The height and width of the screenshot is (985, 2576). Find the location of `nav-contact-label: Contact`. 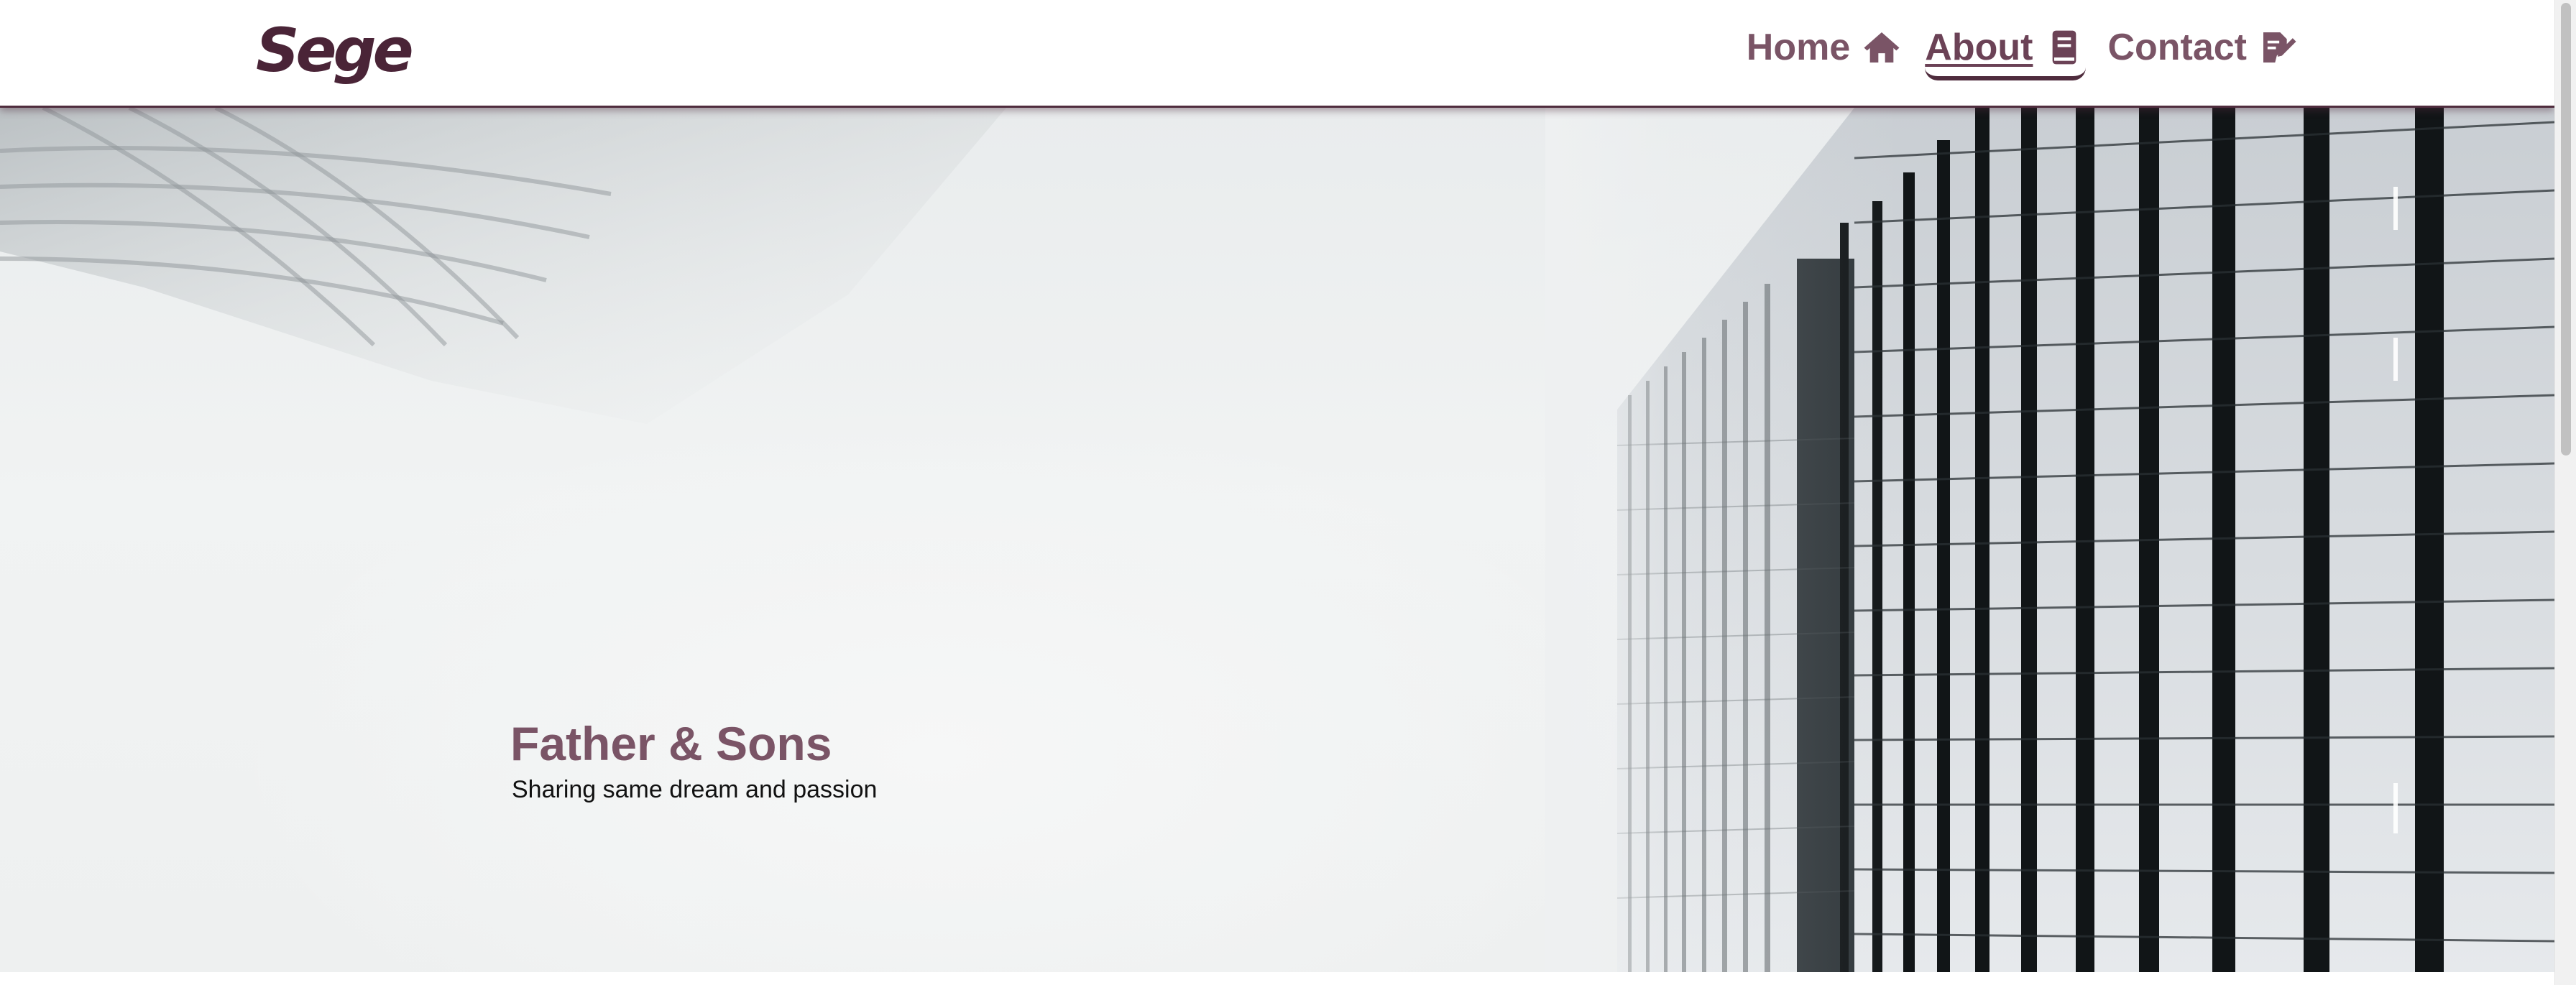

nav-contact-label: Contact is located at coordinates (2177, 47).